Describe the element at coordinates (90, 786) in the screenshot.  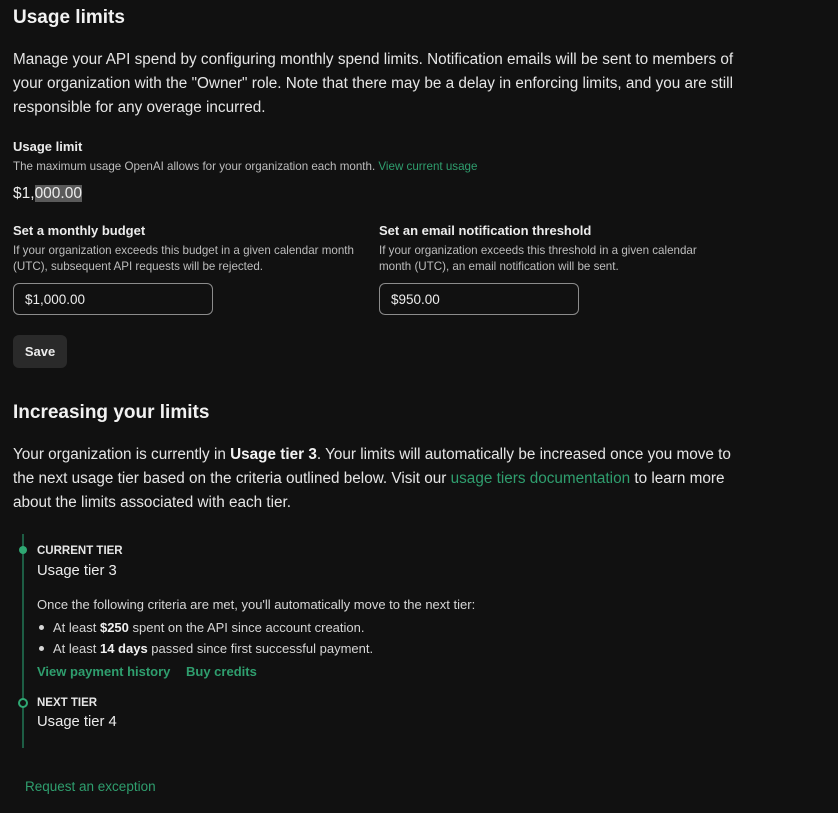
I see `request-exception-link: Request an exception` at that location.